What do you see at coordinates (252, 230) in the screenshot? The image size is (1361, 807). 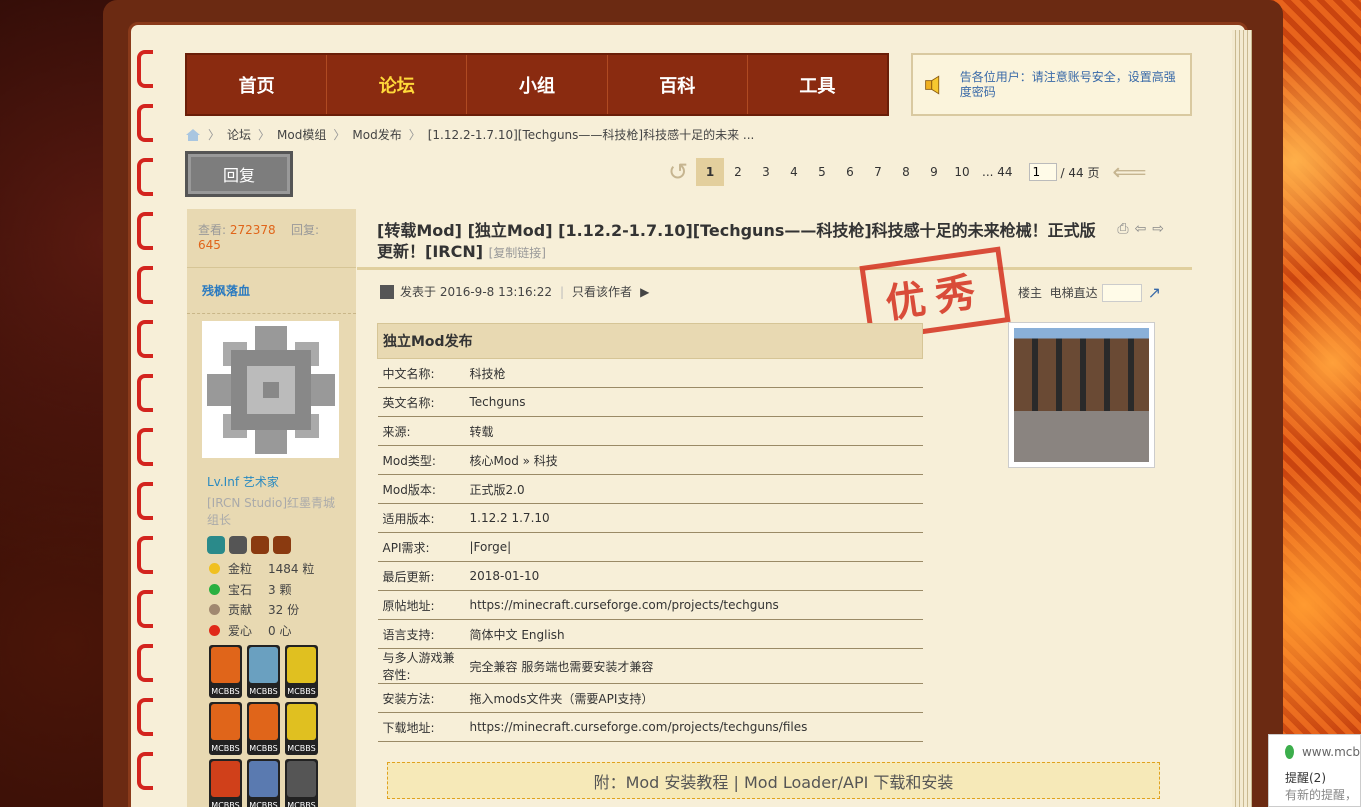 I see `views-count: 272378` at bounding box center [252, 230].